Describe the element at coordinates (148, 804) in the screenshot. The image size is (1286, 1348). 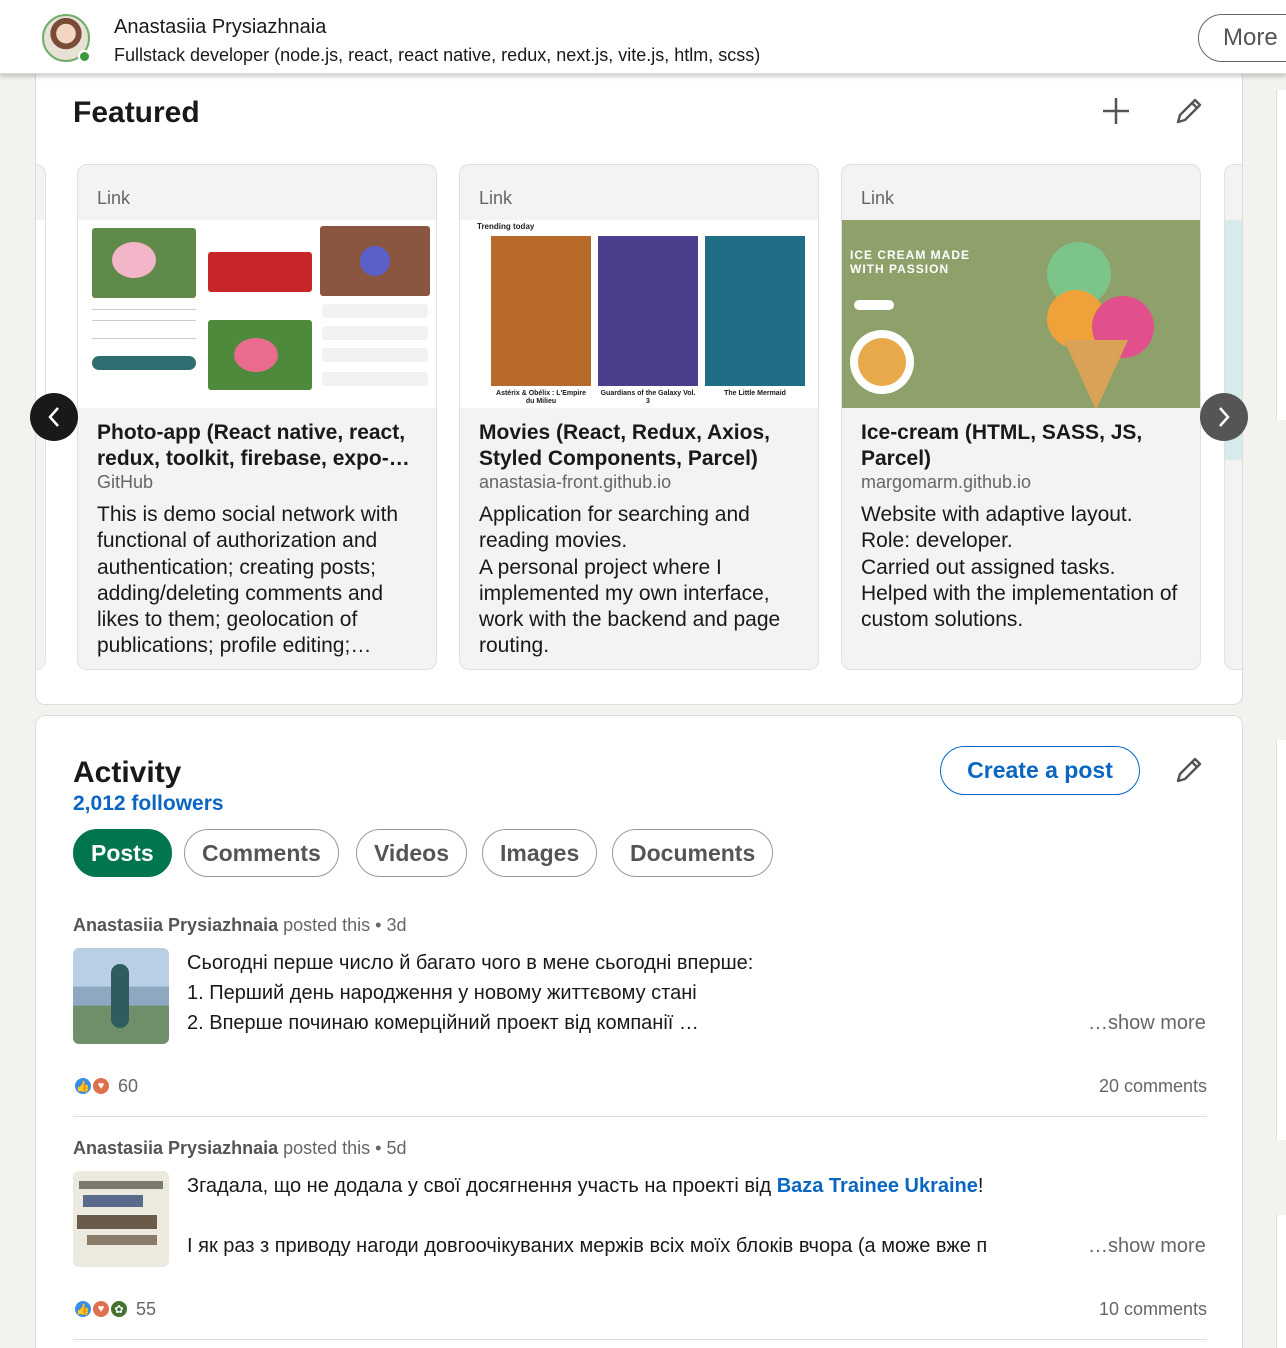
I see `followers-link: 2,012 followers` at that location.